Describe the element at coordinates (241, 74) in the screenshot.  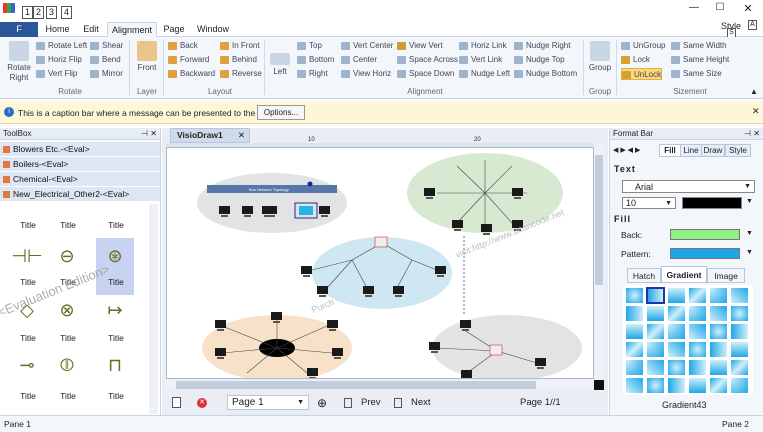
I see `reverse-button: Reverse` at that location.